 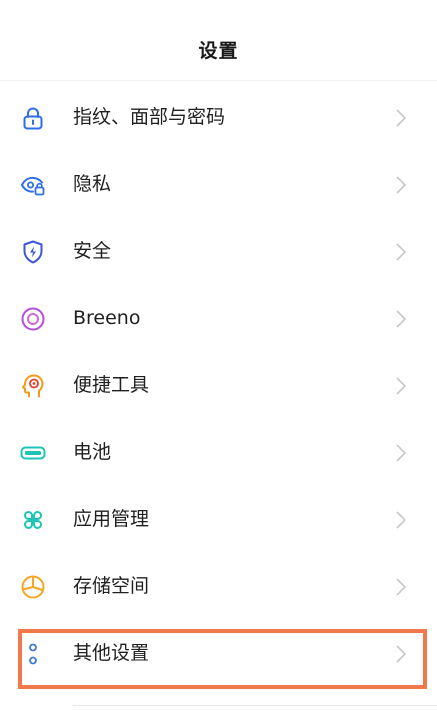 I want to click on settings-item-label: 便捷工具, so click(x=111, y=385).